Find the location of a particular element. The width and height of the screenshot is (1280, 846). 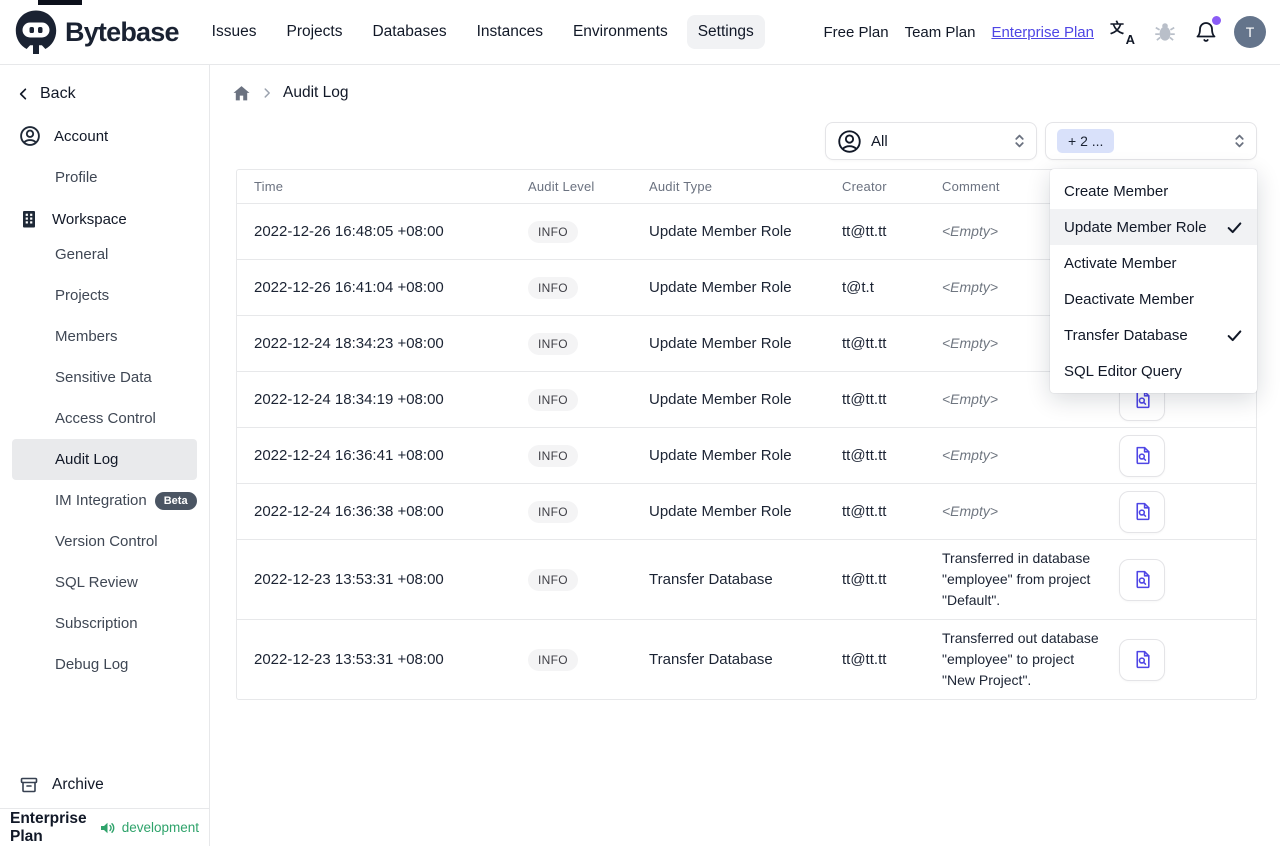

home-icon is located at coordinates (241, 93).